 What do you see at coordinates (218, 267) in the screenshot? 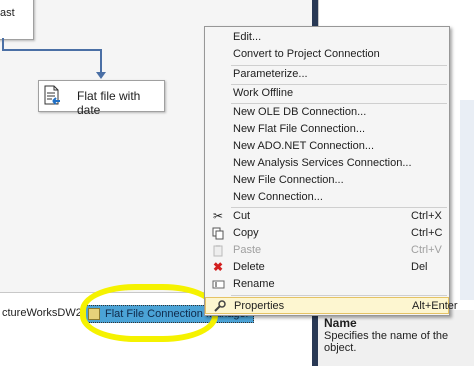
I see `delete-icon: ✖` at bounding box center [218, 267].